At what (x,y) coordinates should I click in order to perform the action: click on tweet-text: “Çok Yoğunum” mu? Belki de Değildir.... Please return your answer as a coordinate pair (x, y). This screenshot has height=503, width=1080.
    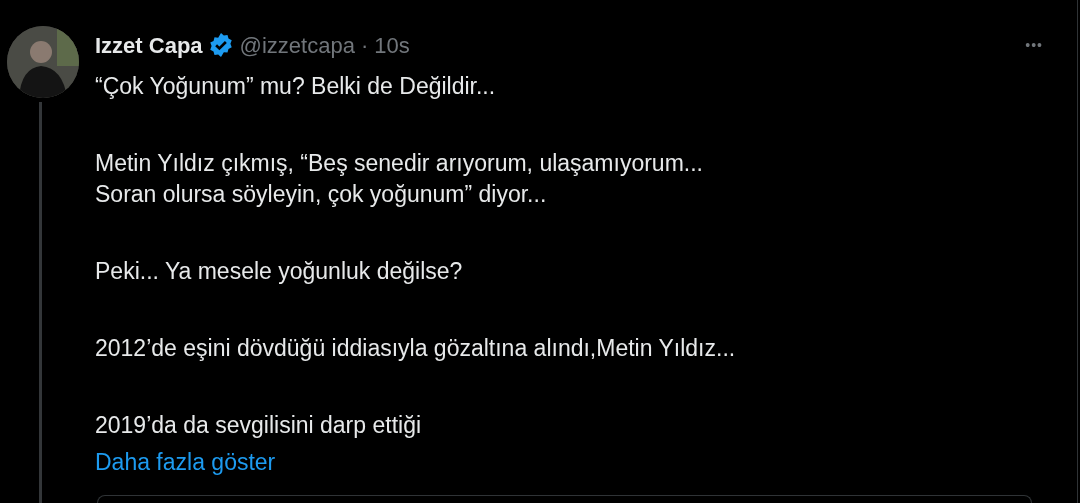
    Looking at the image, I should click on (296, 86).